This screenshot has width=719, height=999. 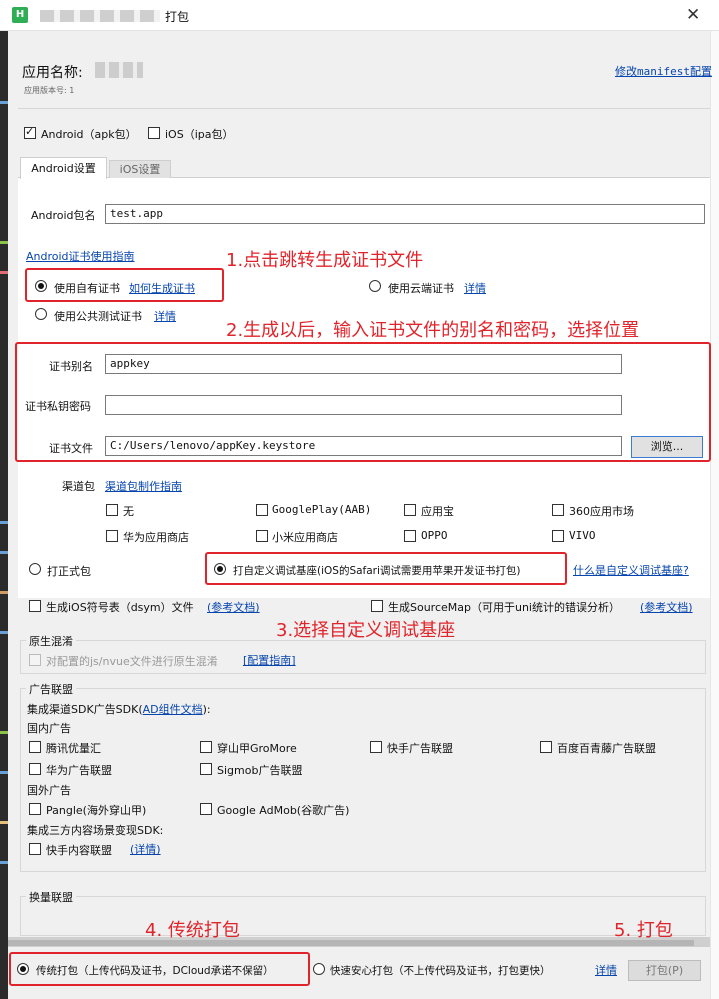 What do you see at coordinates (206, 809) in the screenshot?
I see `ad-admob-checkbox` at bounding box center [206, 809].